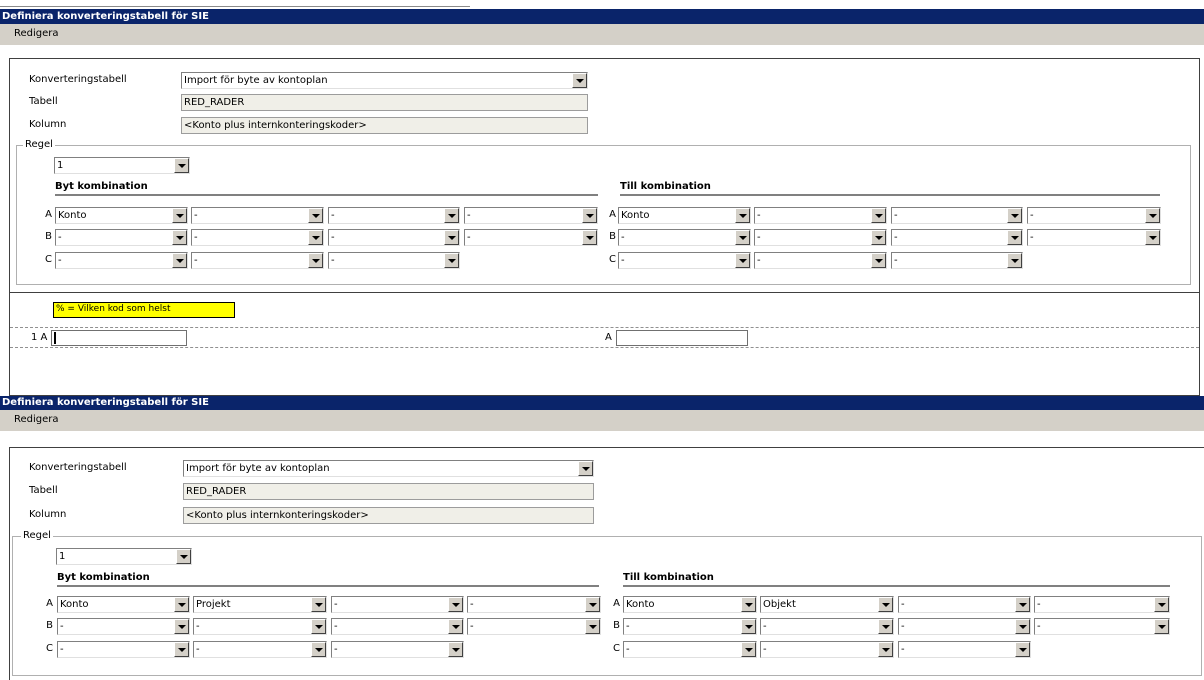 This screenshot has width=1204, height=680. I want to click on till-a-2-select: Objekt, so click(827, 604).